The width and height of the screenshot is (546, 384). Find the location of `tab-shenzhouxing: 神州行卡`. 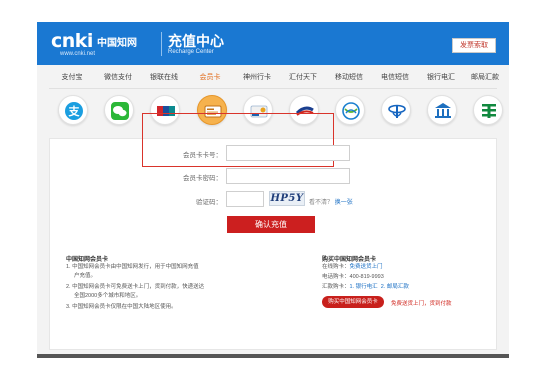

tab-shenzhouxing: 神州行卡 is located at coordinates (257, 78).